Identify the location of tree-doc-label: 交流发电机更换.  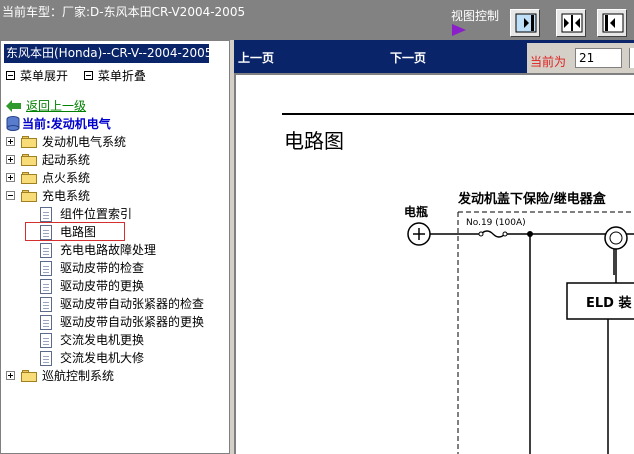
(102, 340).